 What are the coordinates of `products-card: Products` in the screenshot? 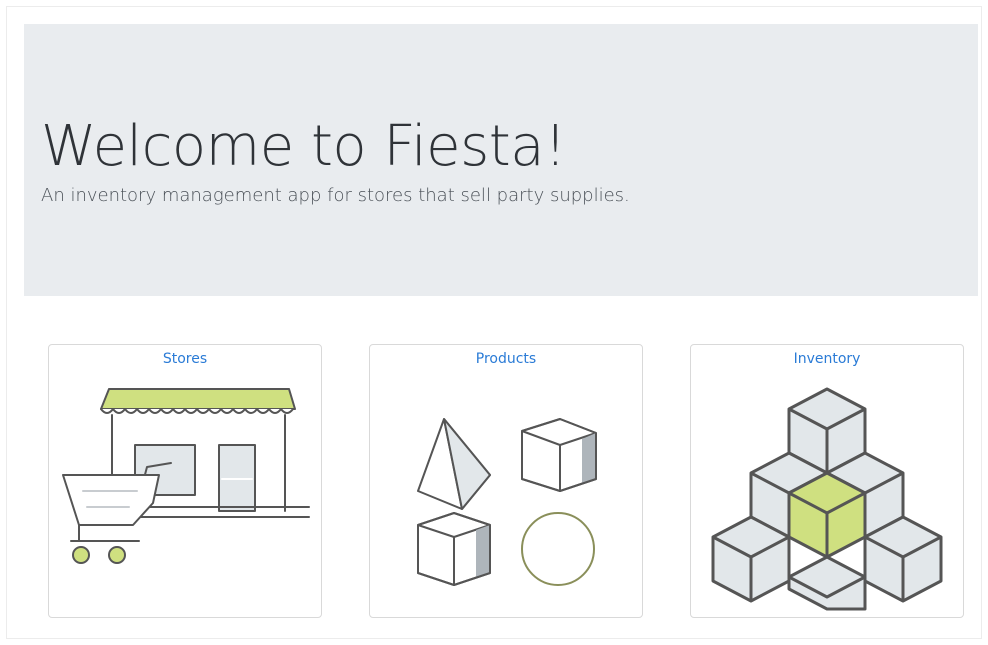 It's located at (506, 481).